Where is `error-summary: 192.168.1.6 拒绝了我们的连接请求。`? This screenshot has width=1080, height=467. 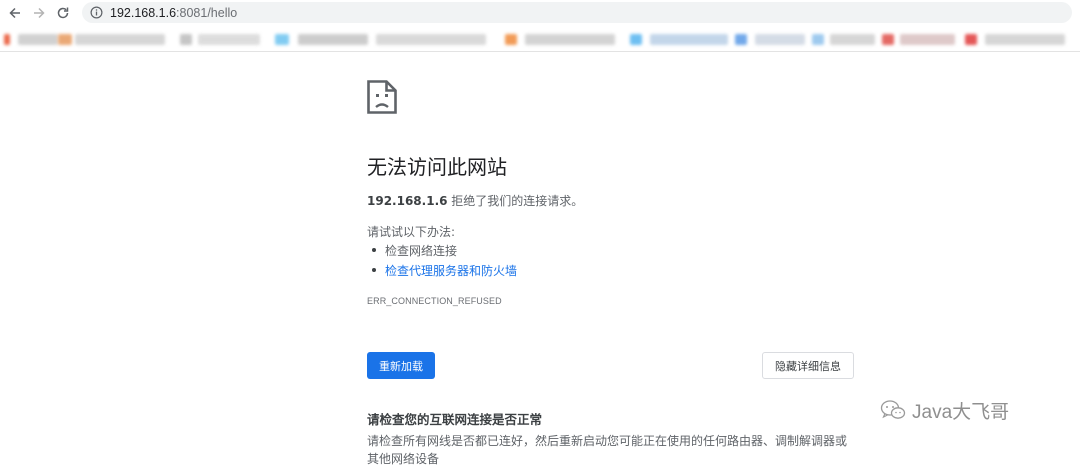
error-summary: 192.168.1.6 拒绝了我们的连接请求。 is located at coordinates (475, 200).